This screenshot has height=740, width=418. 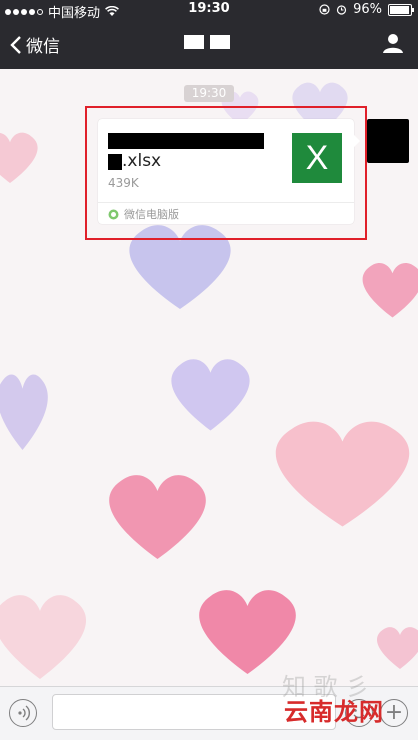 I want to click on chevron-left-icon, so click(x=15, y=44).